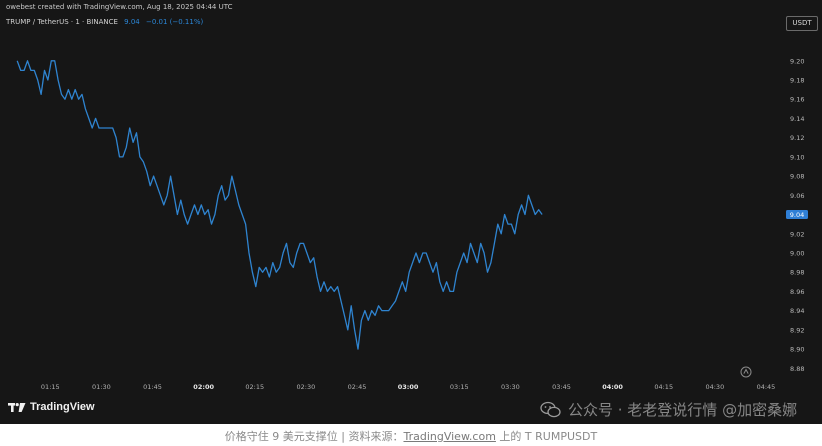 This screenshot has width=822, height=446. Describe the element at coordinates (62, 407) in the screenshot. I see `brand-name: TradingView` at that location.